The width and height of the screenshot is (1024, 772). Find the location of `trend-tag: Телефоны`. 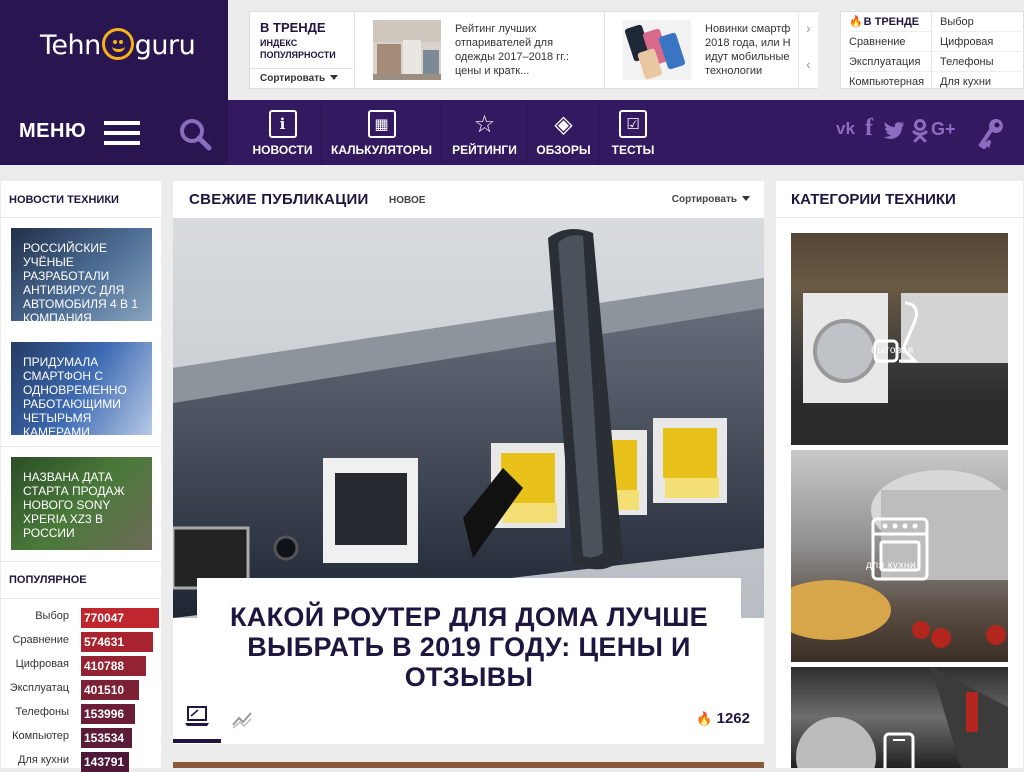

trend-tag: Телефоны is located at coordinates (982, 62).